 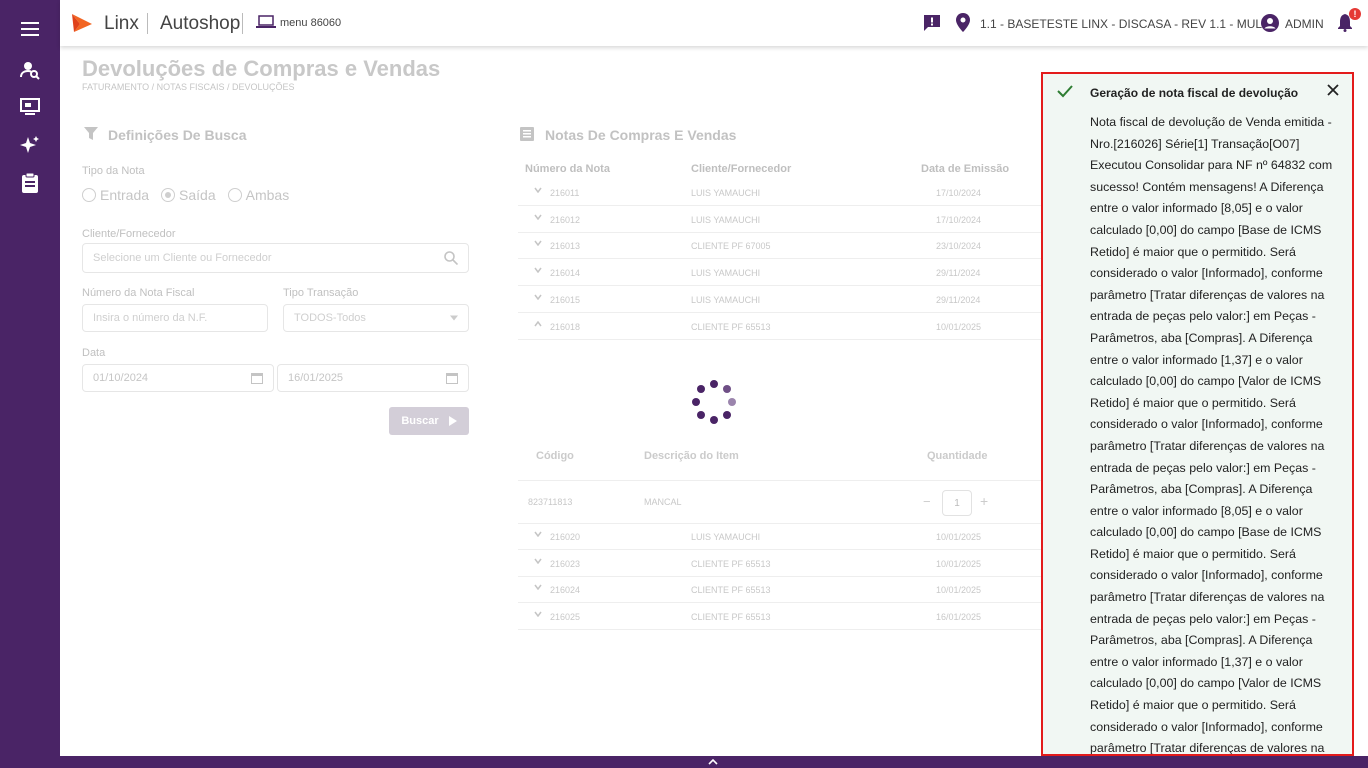 What do you see at coordinates (959, 193) in the screenshot?
I see `row-data: 17/10/2024` at bounding box center [959, 193].